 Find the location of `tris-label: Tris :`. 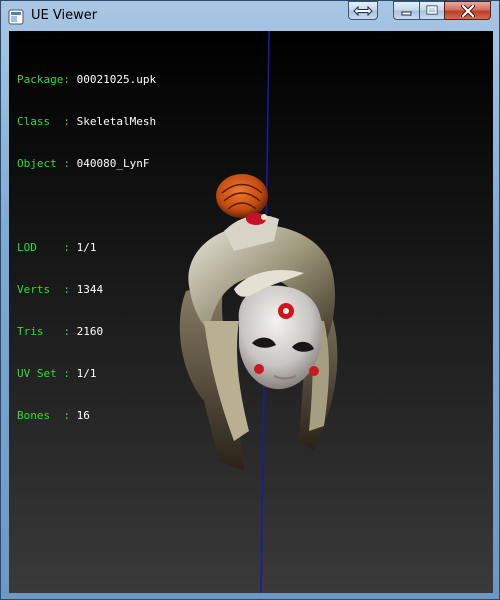

tris-label: Tris : is located at coordinates (43, 331).